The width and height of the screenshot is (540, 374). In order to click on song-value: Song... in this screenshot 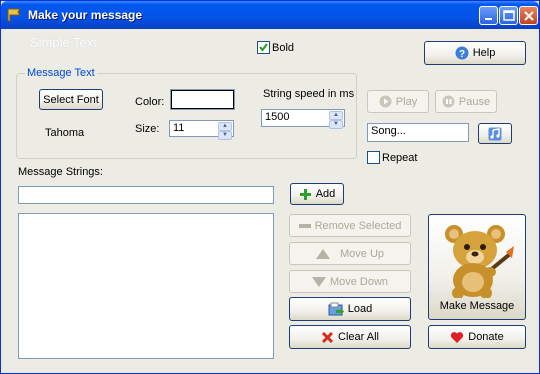, I will do `click(388, 131)`.